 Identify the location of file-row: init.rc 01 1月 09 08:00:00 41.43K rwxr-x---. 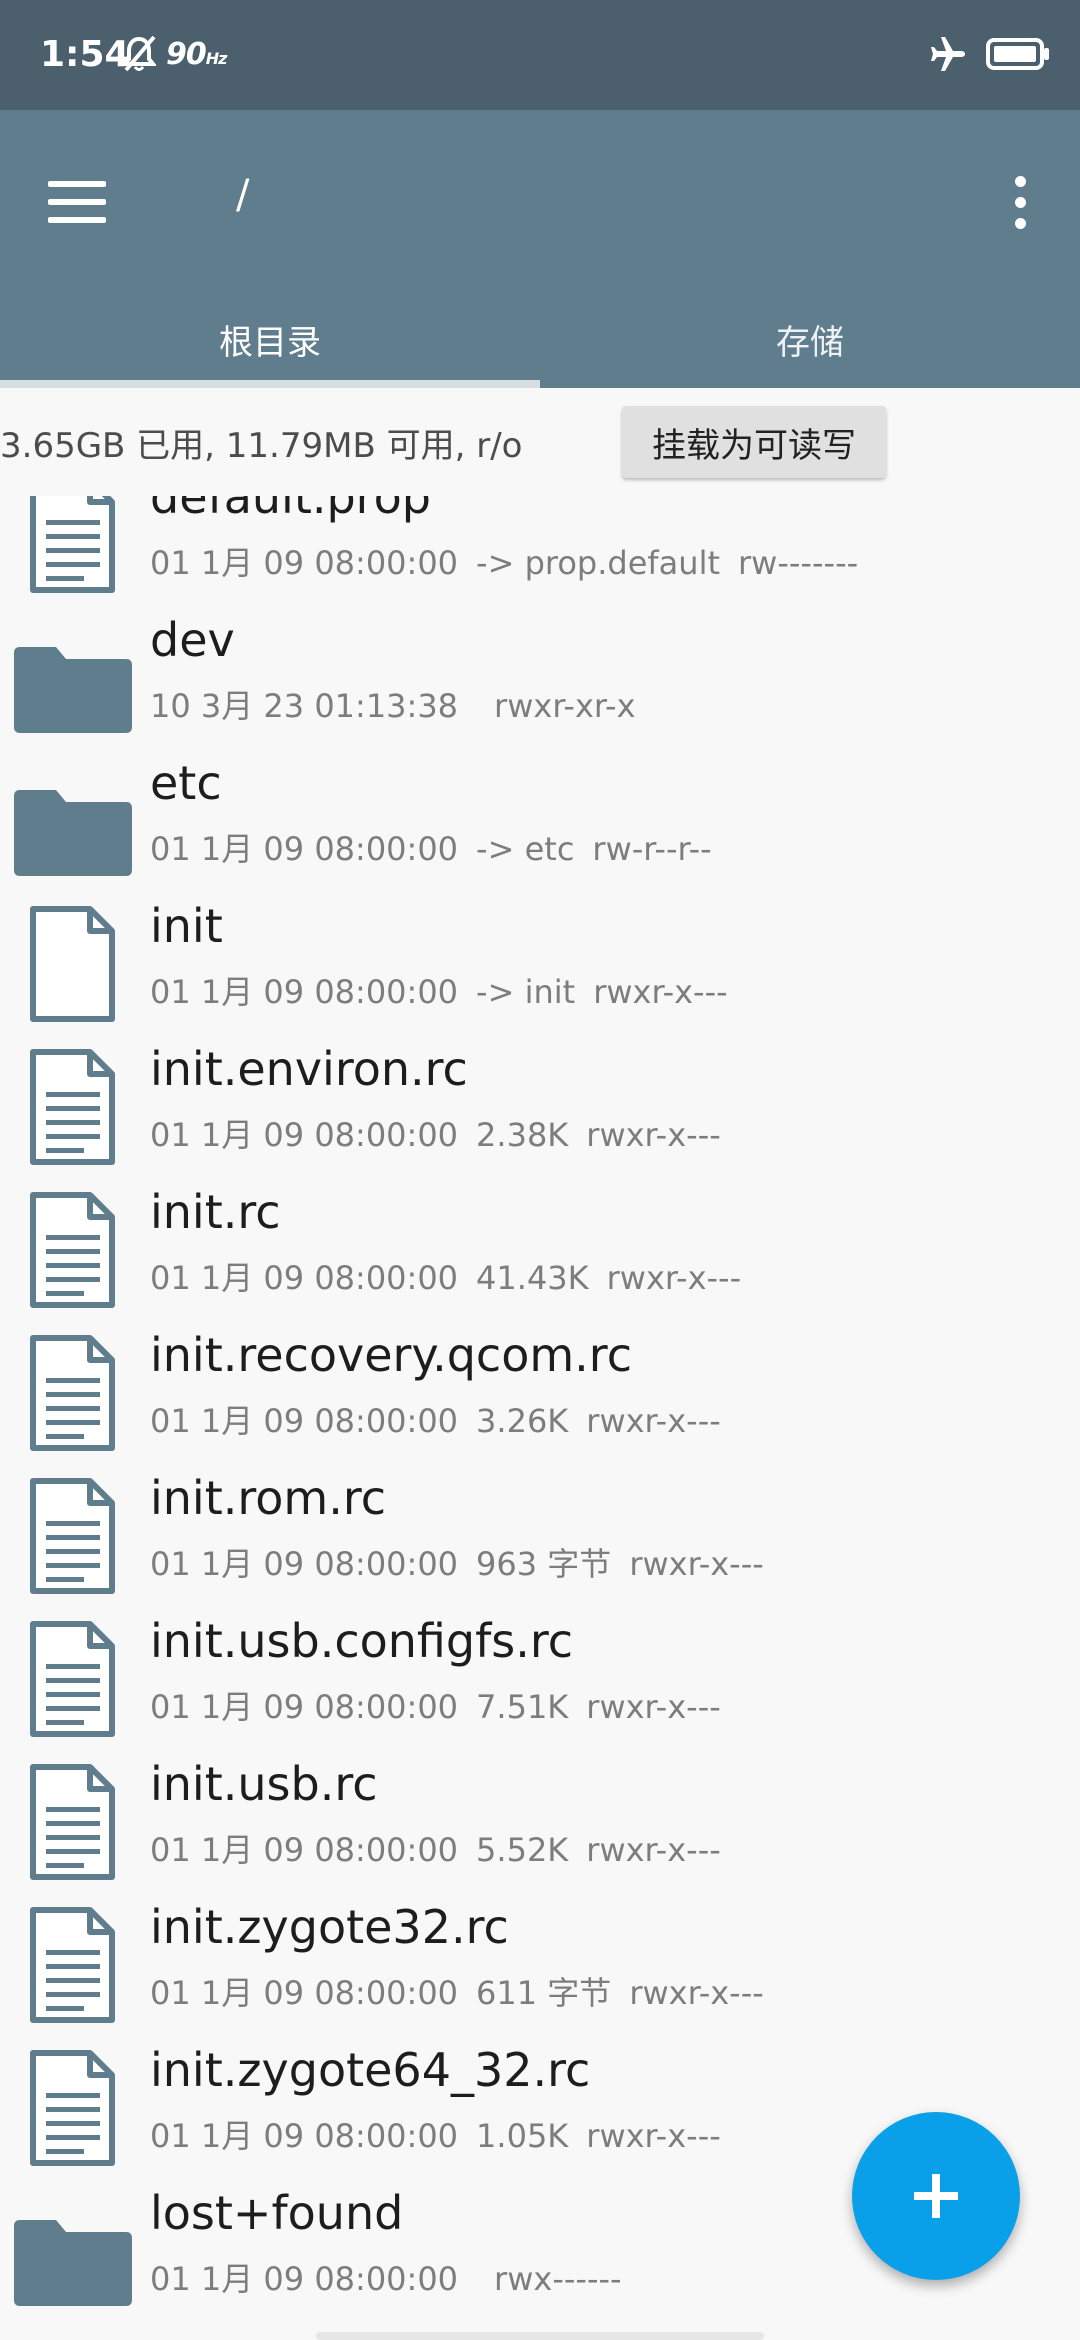
(540, 1242).